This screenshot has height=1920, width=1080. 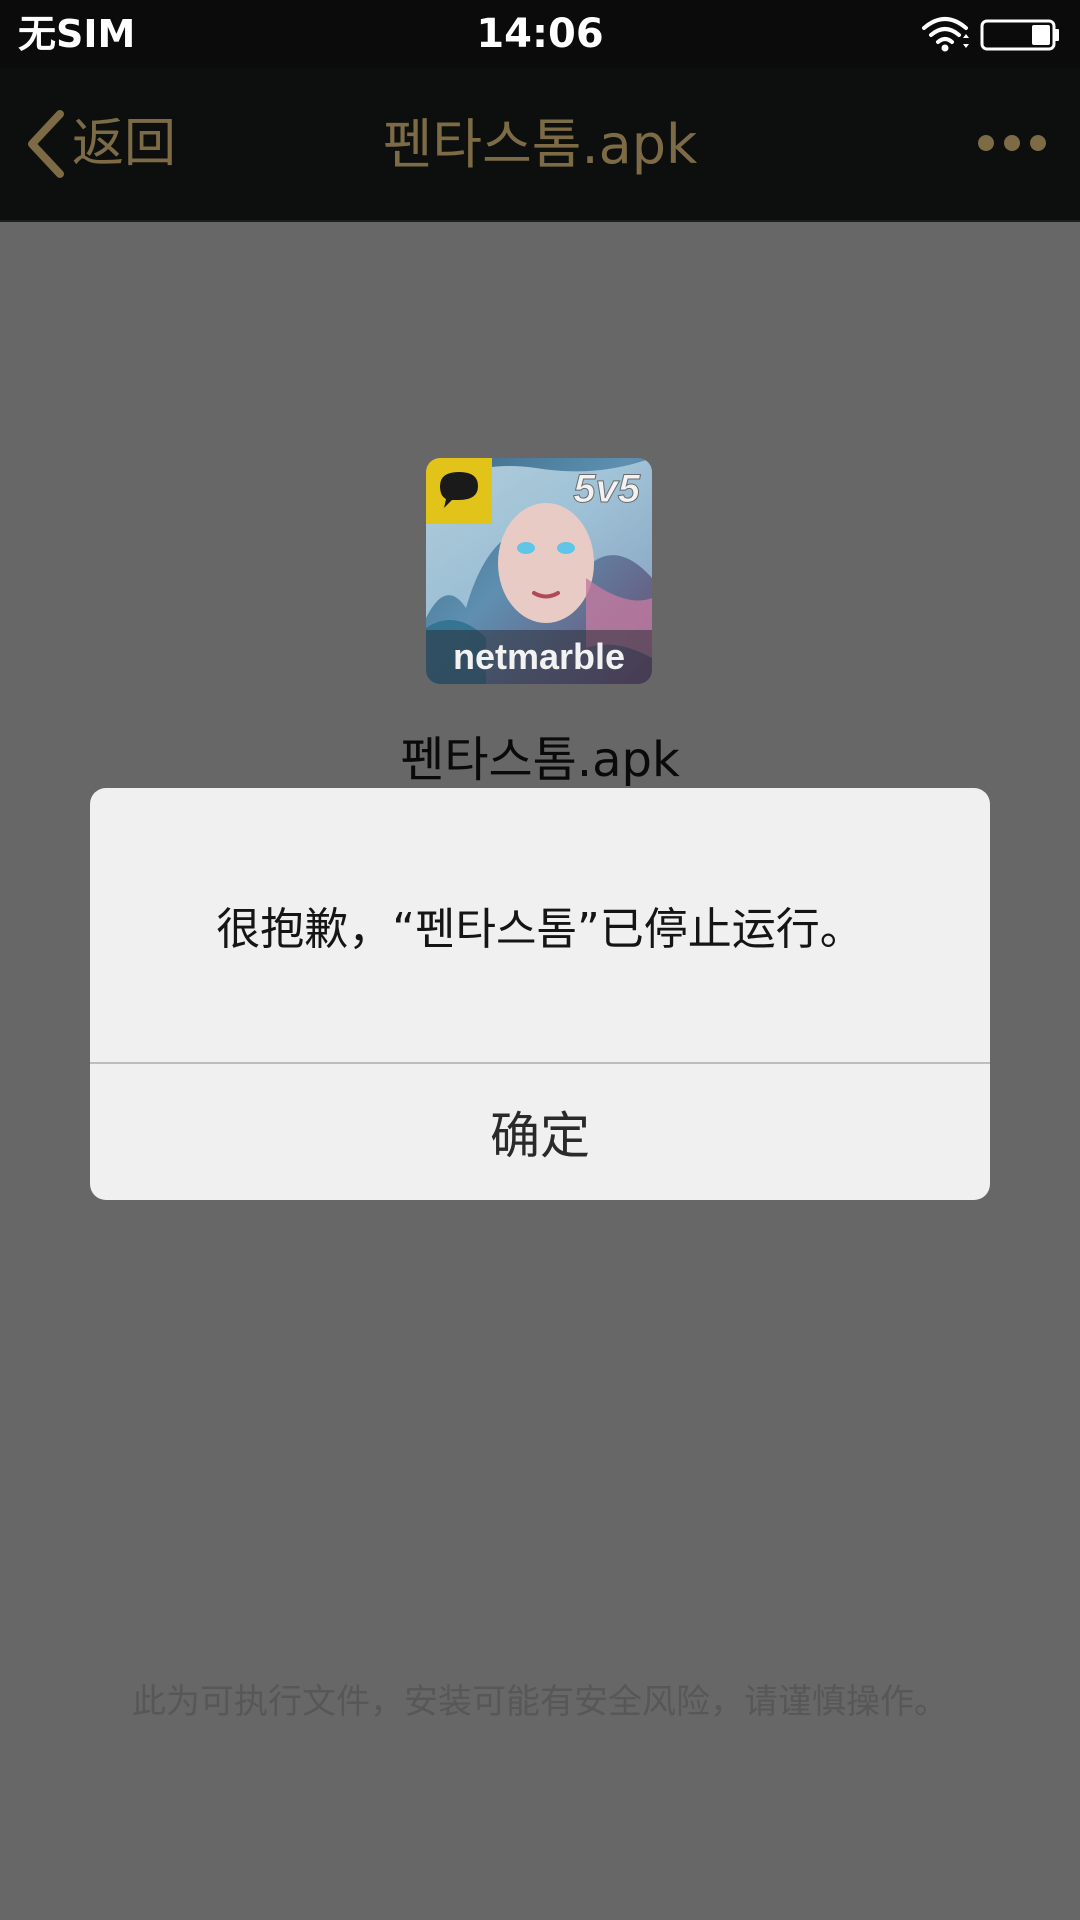 I want to click on page-title: 펜타스톰.apk, so click(x=540, y=144).